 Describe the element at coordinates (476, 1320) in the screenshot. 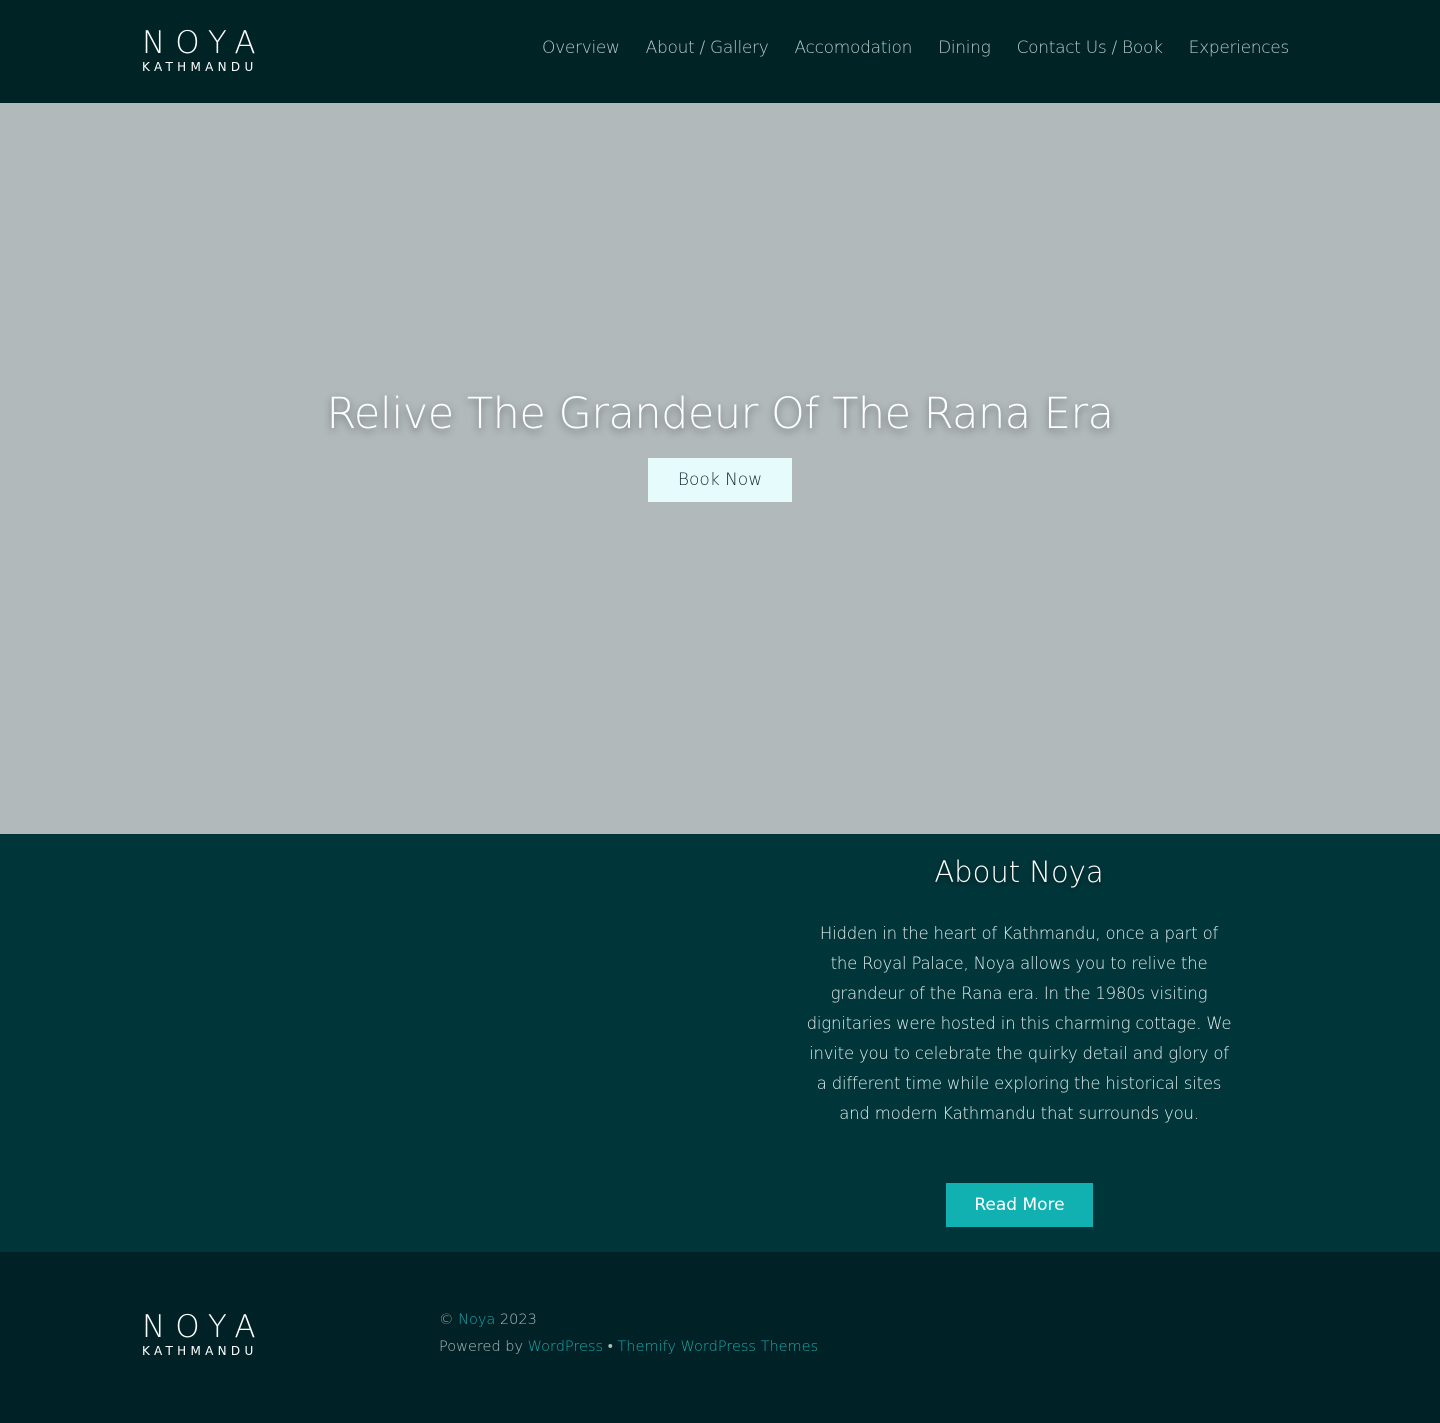

I see `footer-site-link: Noya` at that location.